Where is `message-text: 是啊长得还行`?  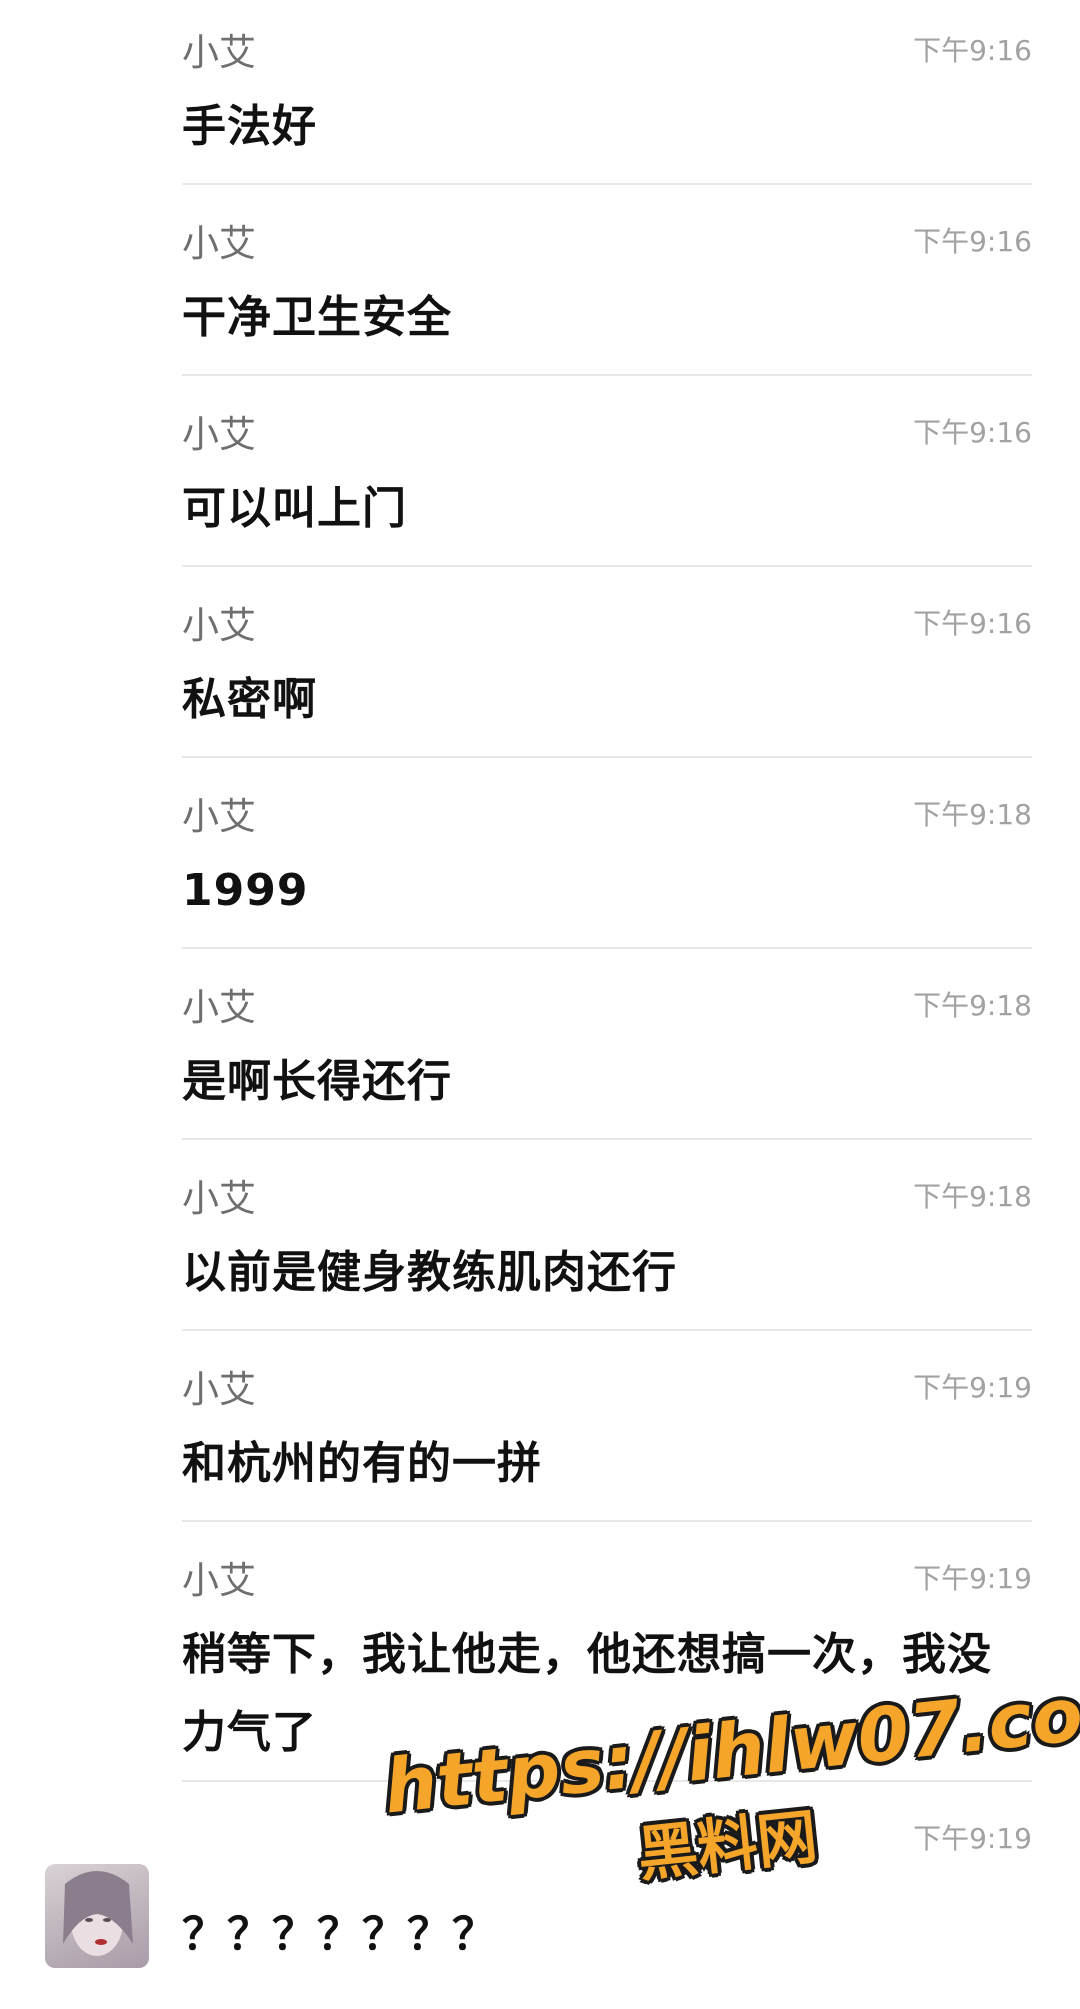 message-text: 是啊长得还行 is located at coordinates (317, 1081).